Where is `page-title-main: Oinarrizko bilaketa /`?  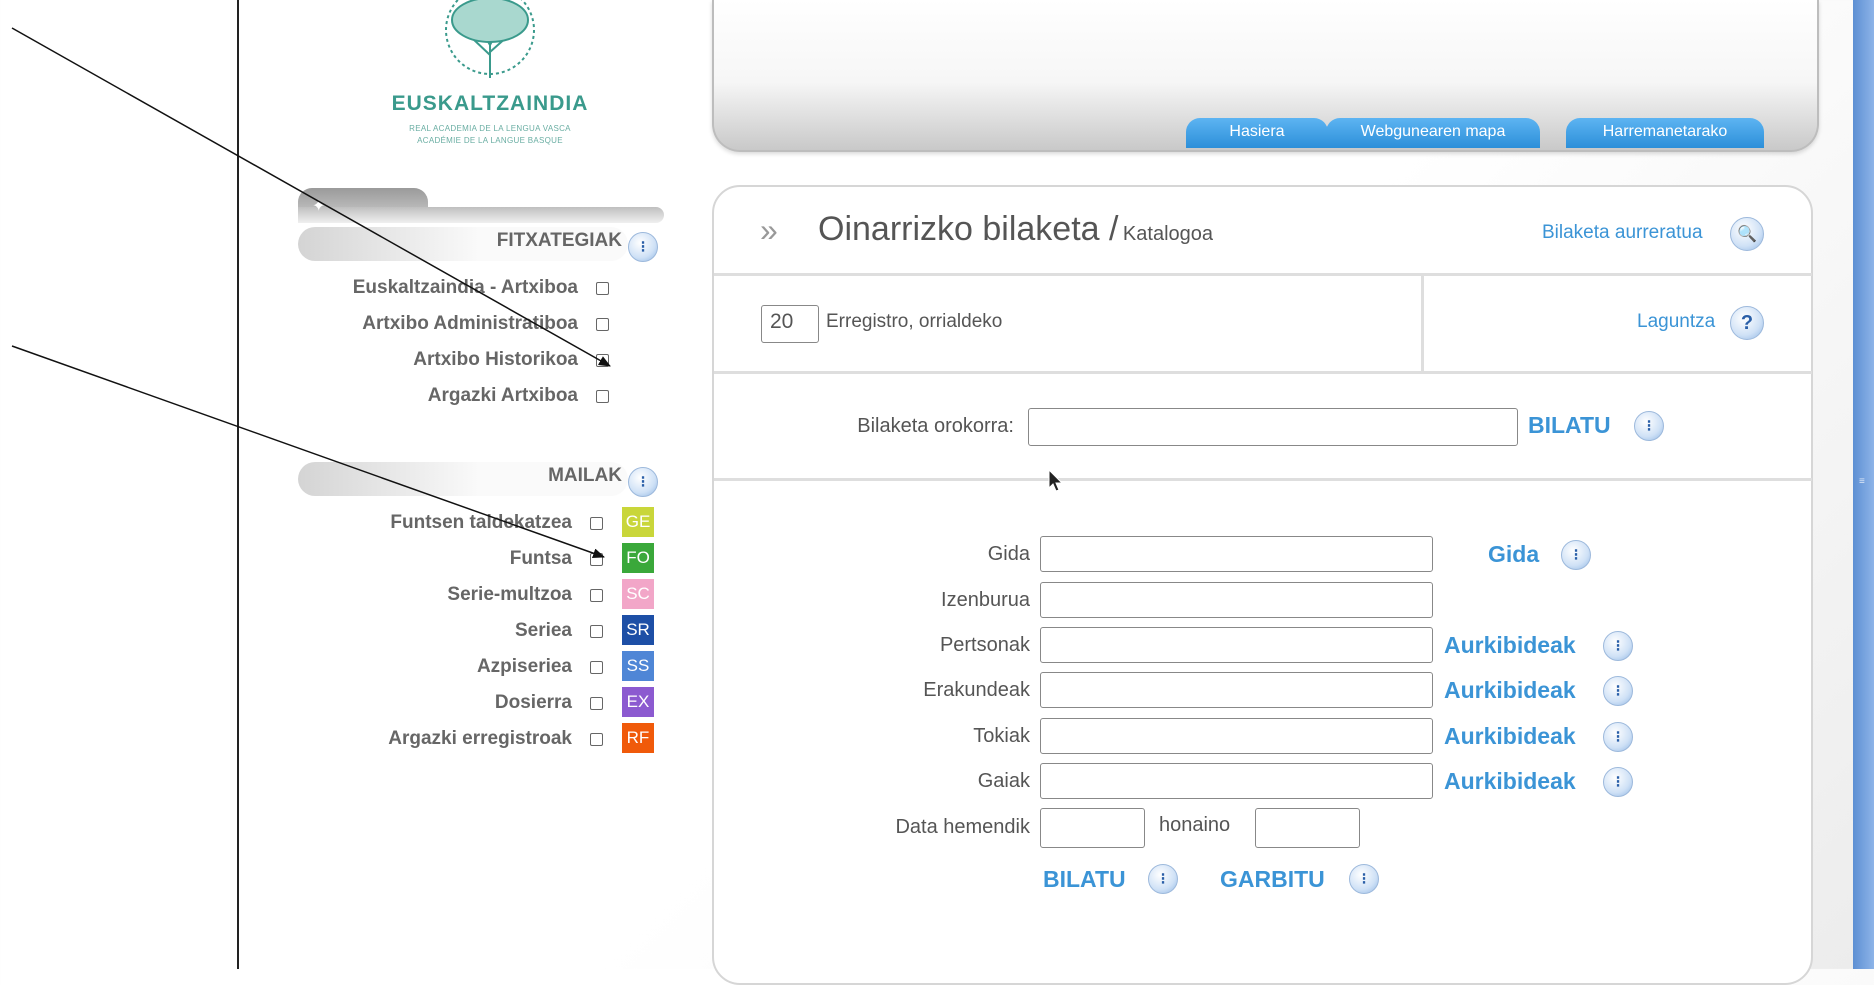
page-title-main: Oinarrizko bilaketa / is located at coordinates (968, 229).